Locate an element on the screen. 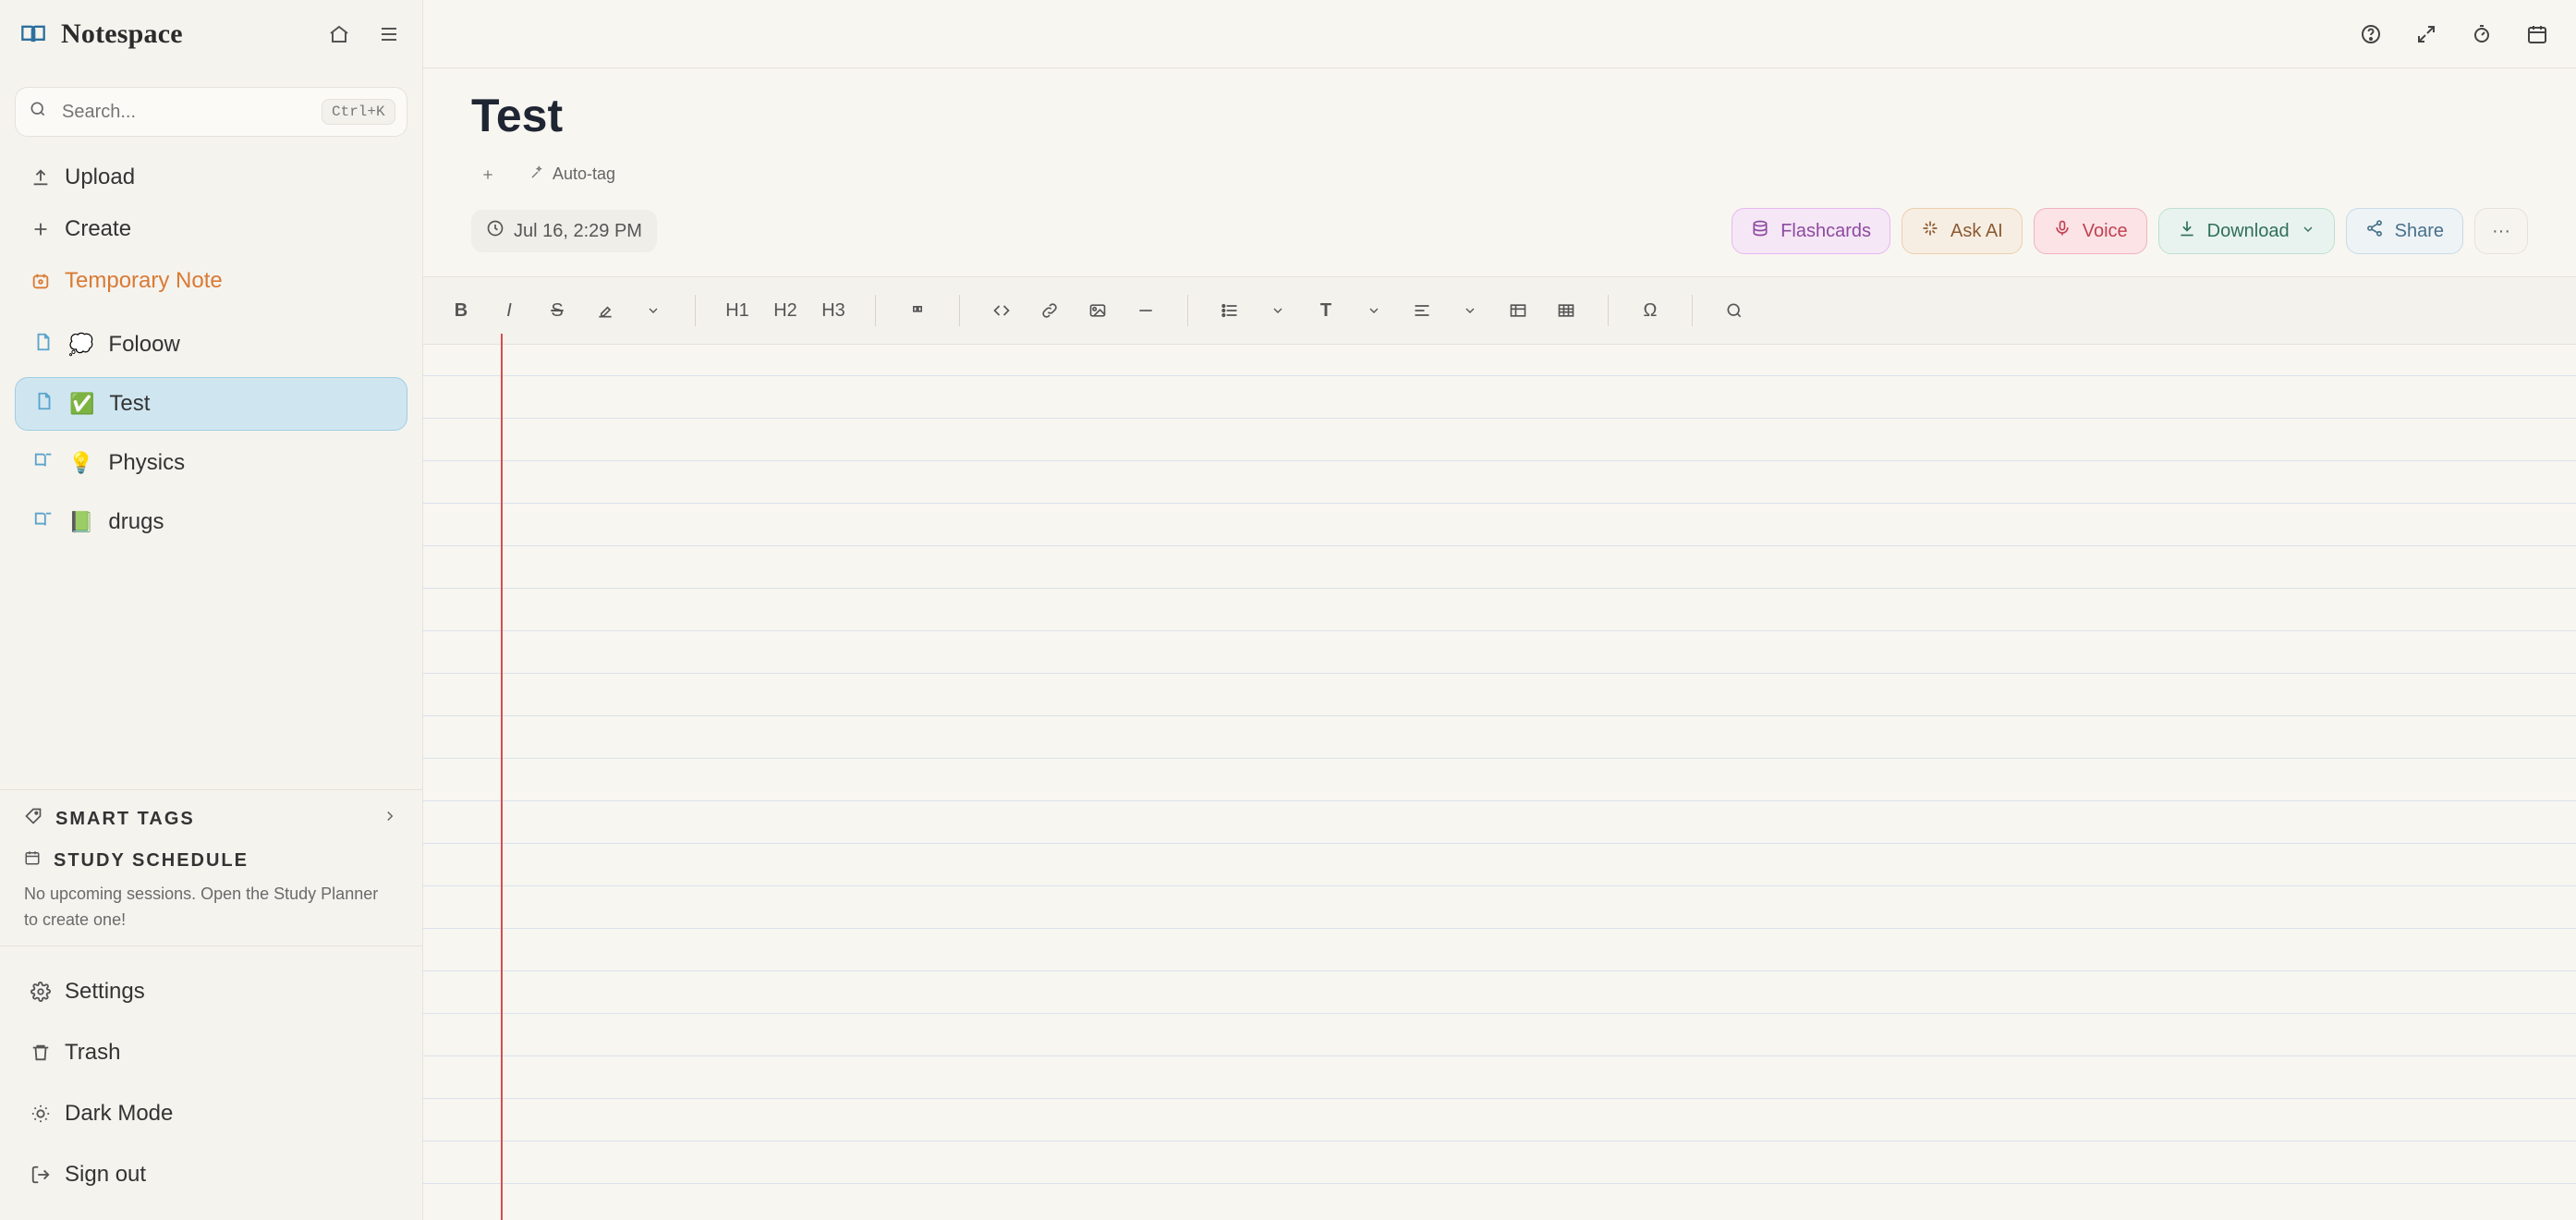  note-label: Test is located at coordinates (130, 403).